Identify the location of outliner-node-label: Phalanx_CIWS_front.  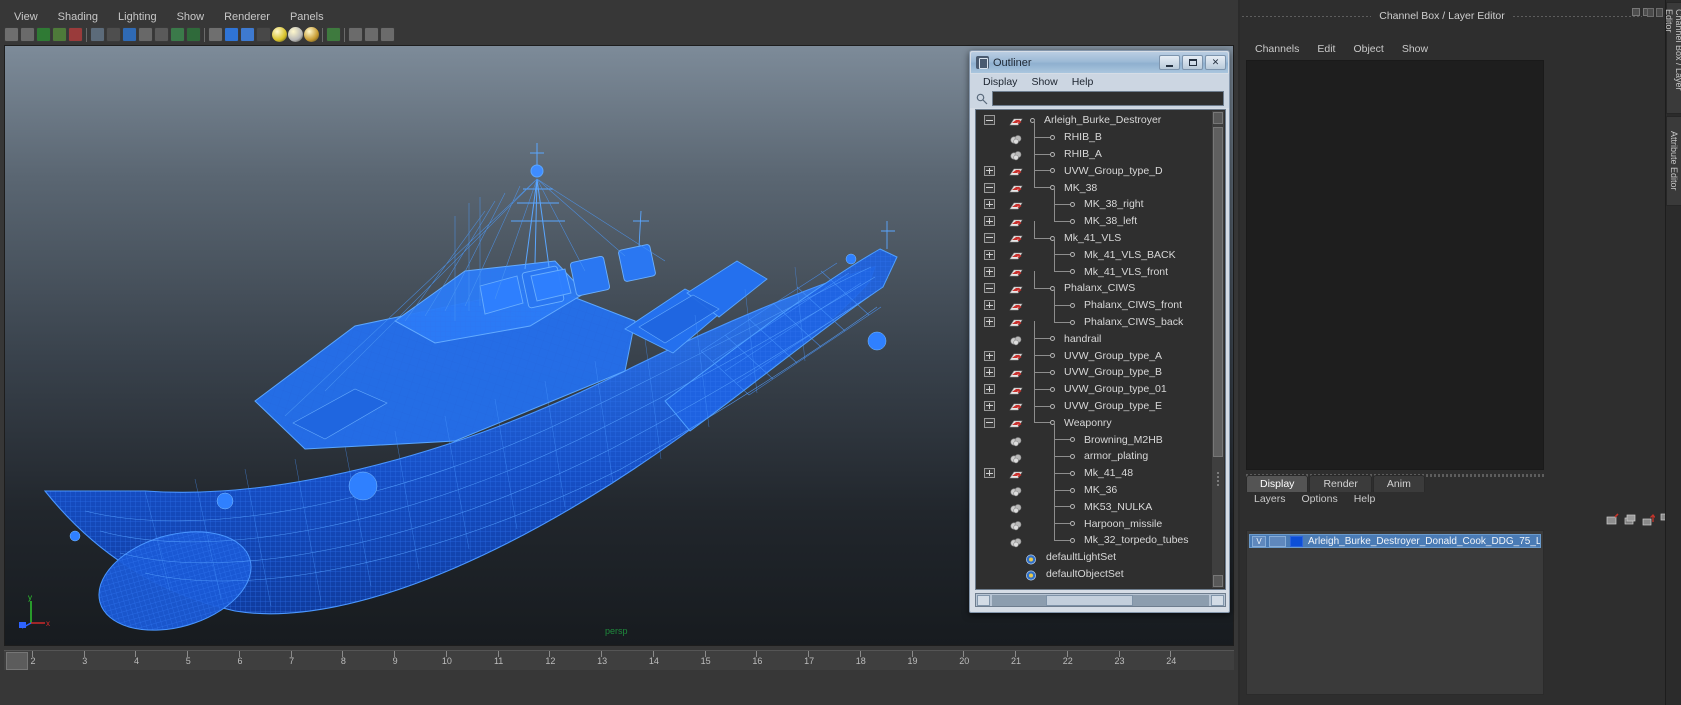
(1133, 305).